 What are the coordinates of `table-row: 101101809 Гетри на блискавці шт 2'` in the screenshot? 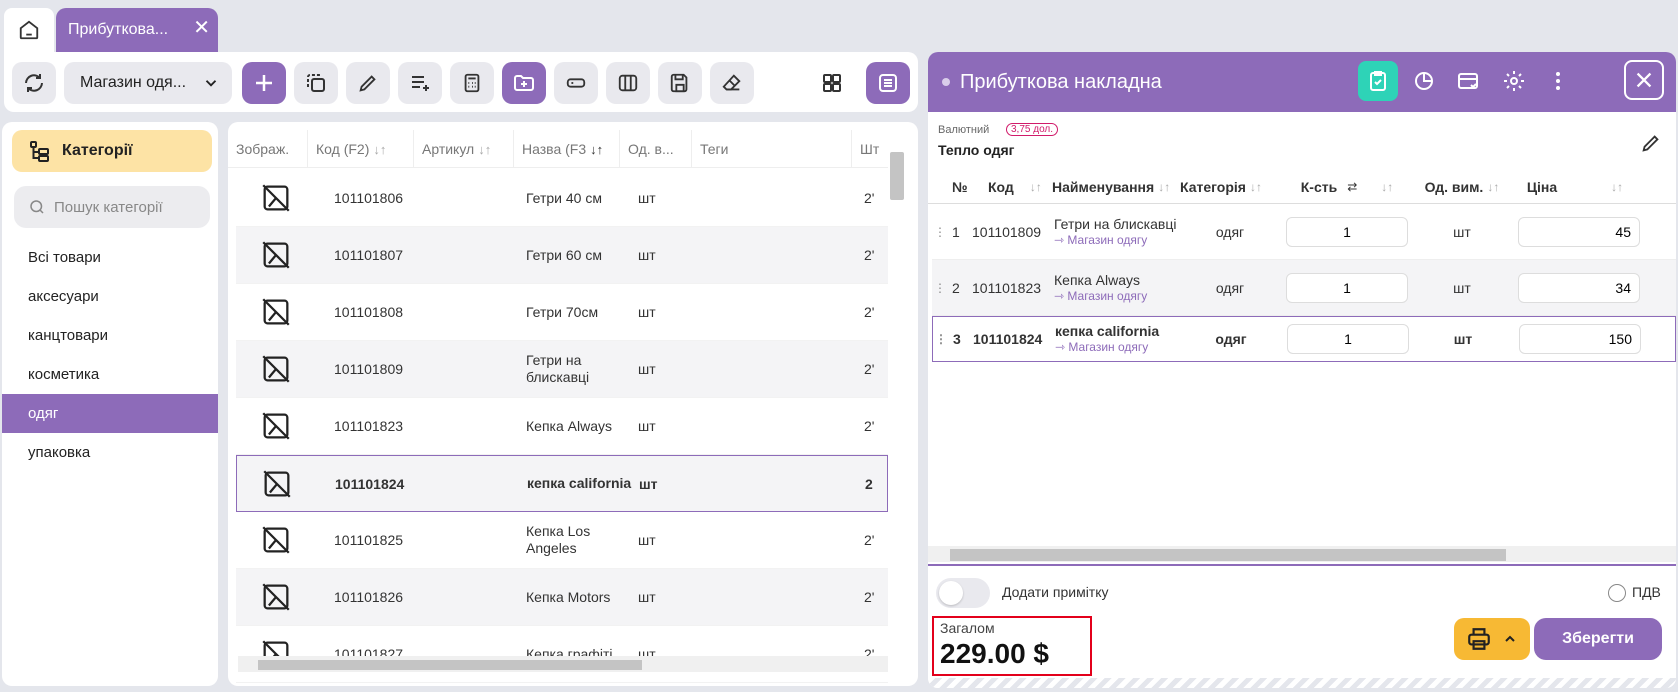 It's located at (562, 369).